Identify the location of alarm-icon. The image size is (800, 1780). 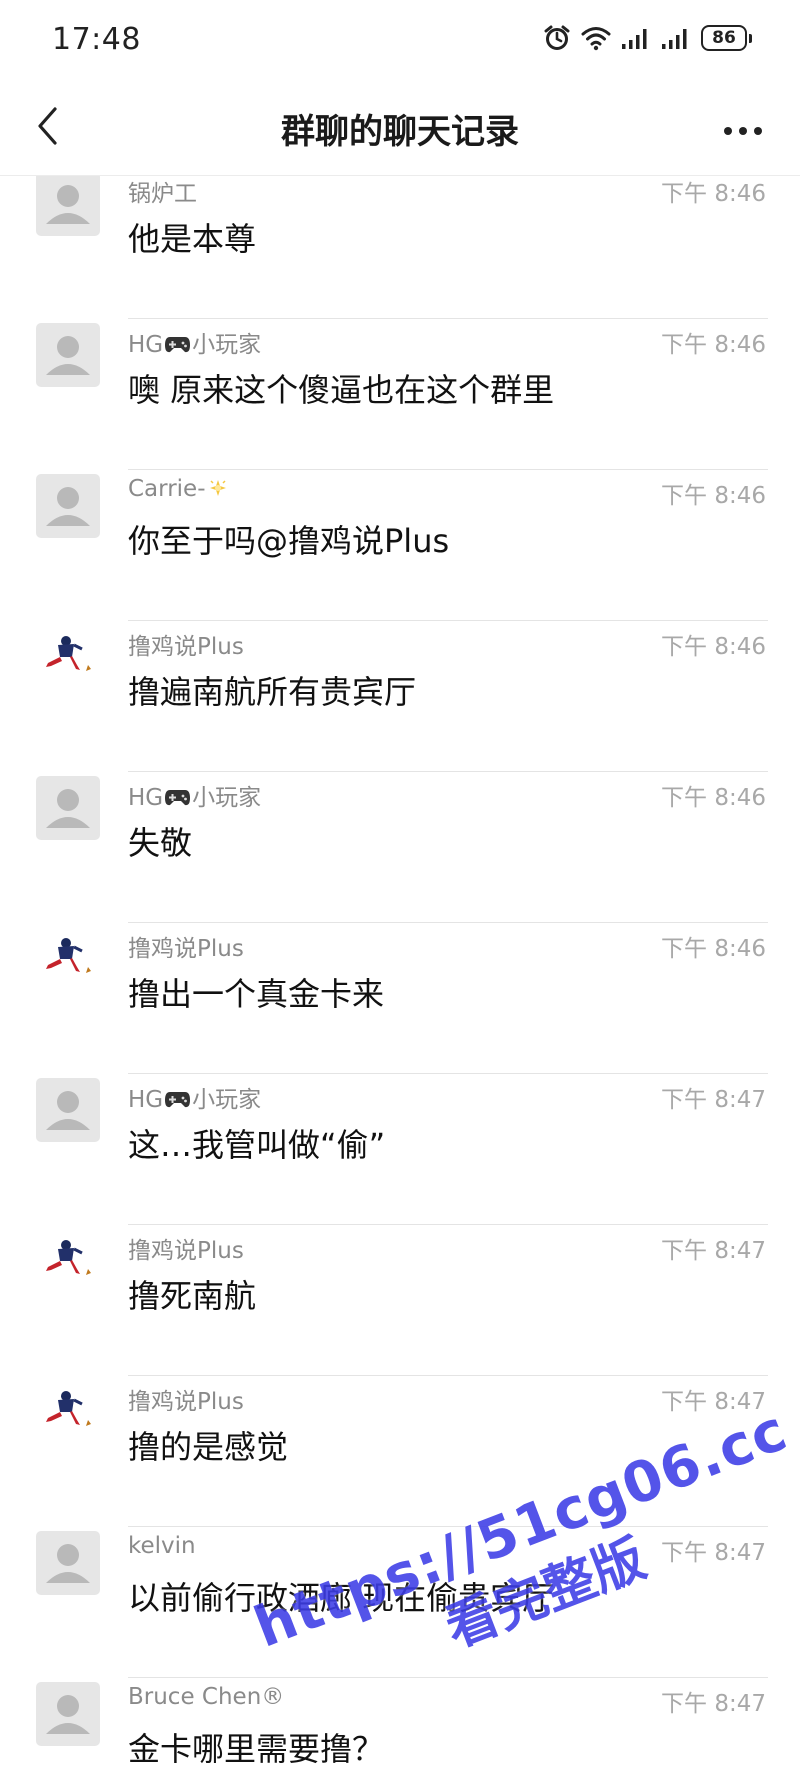
(557, 38).